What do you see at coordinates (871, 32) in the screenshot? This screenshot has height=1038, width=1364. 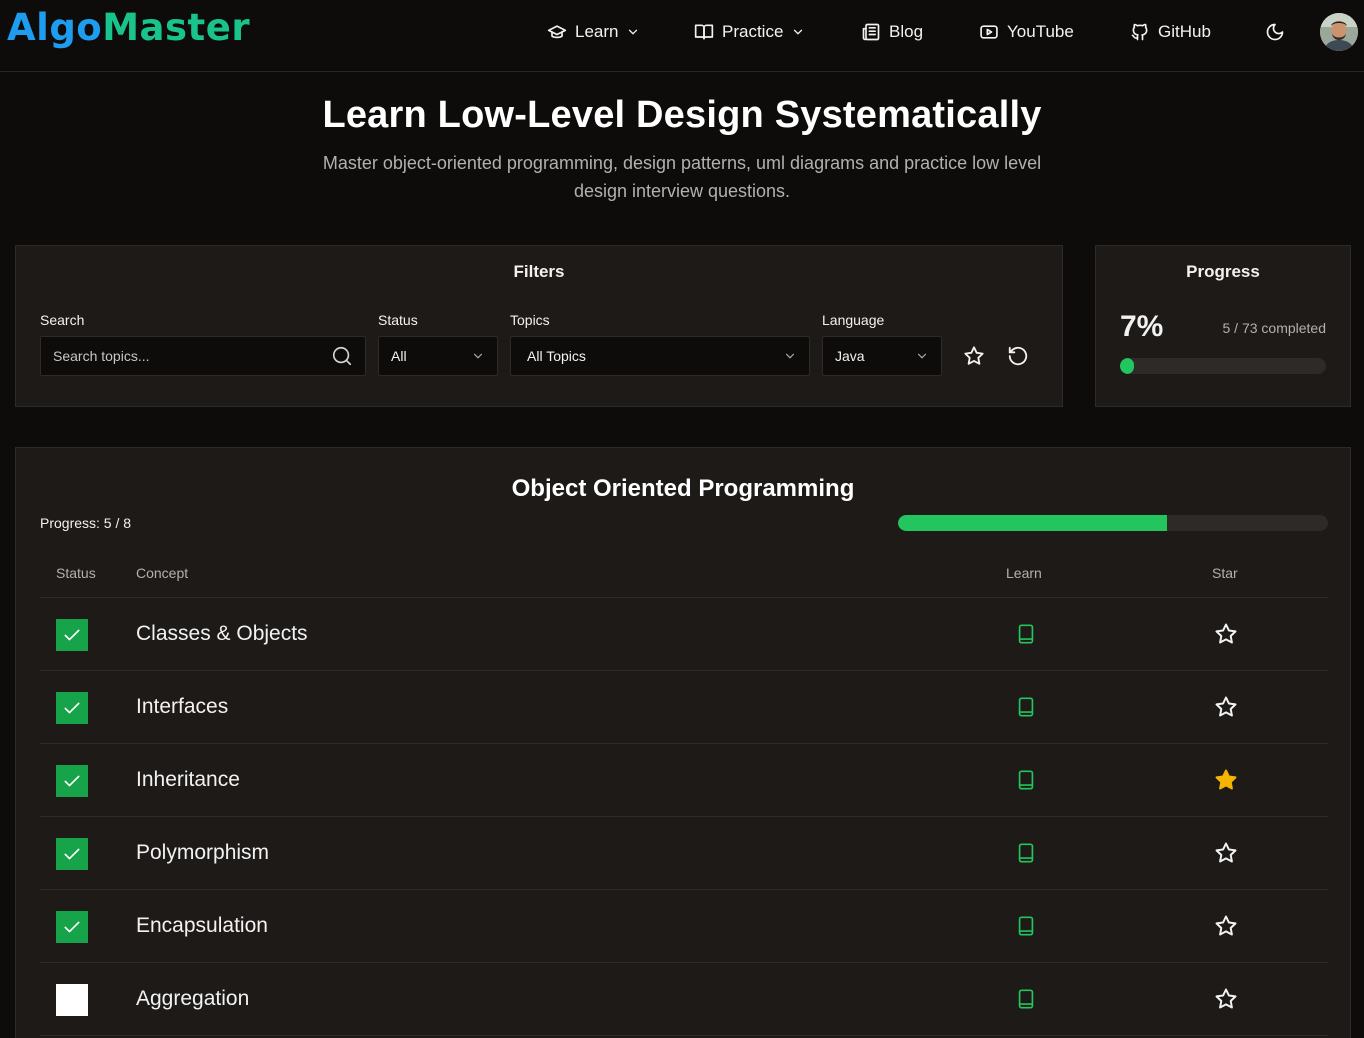 I see `newspaper-icon` at bounding box center [871, 32].